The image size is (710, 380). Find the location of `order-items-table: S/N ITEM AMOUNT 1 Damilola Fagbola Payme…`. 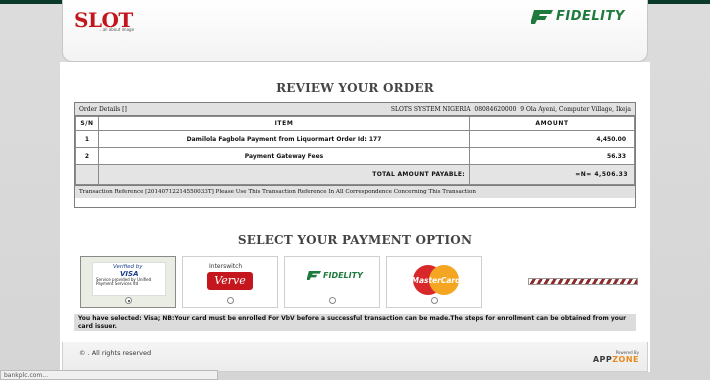

order-items-table: S/N ITEM AMOUNT 1 Damilola Fagbola Payme… is located at coordinates (355, 150).